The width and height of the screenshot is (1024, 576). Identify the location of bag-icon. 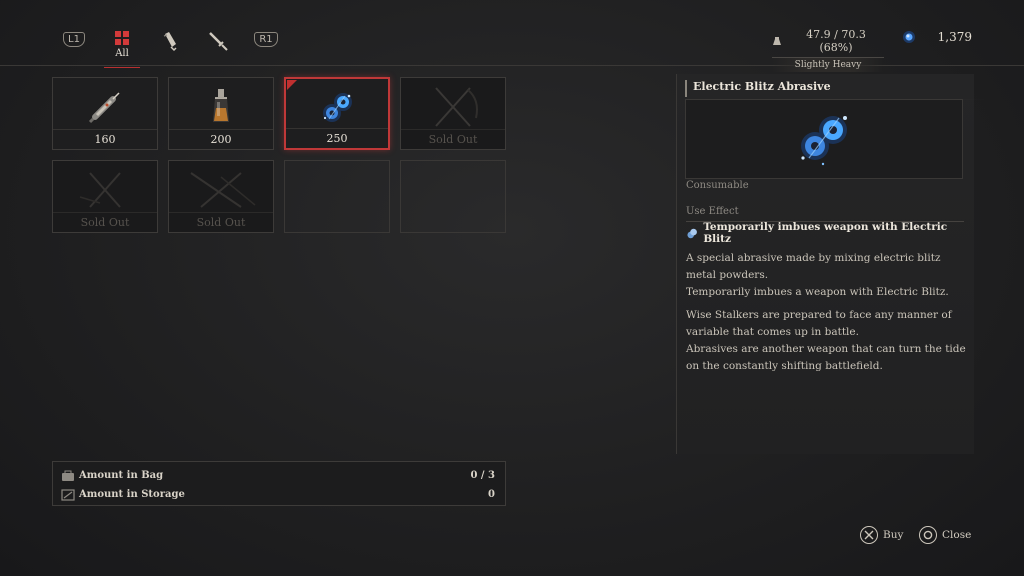
(68, 475).